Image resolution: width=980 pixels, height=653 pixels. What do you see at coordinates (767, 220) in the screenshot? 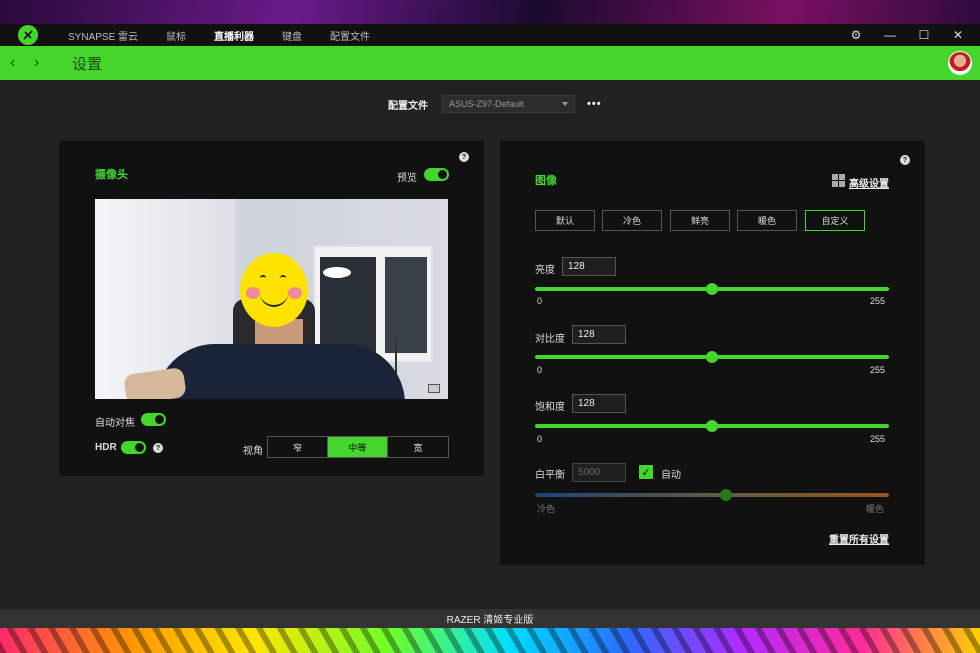
I see `preset-warm-button: 暖色` at bounding box center [767, 220].